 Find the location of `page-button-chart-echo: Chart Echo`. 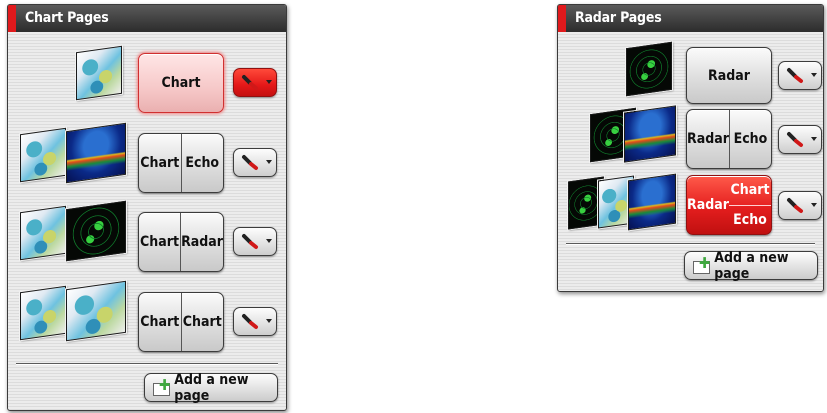

page-button-chart-echo: Chart Echo is located at coordinates (181, 163).